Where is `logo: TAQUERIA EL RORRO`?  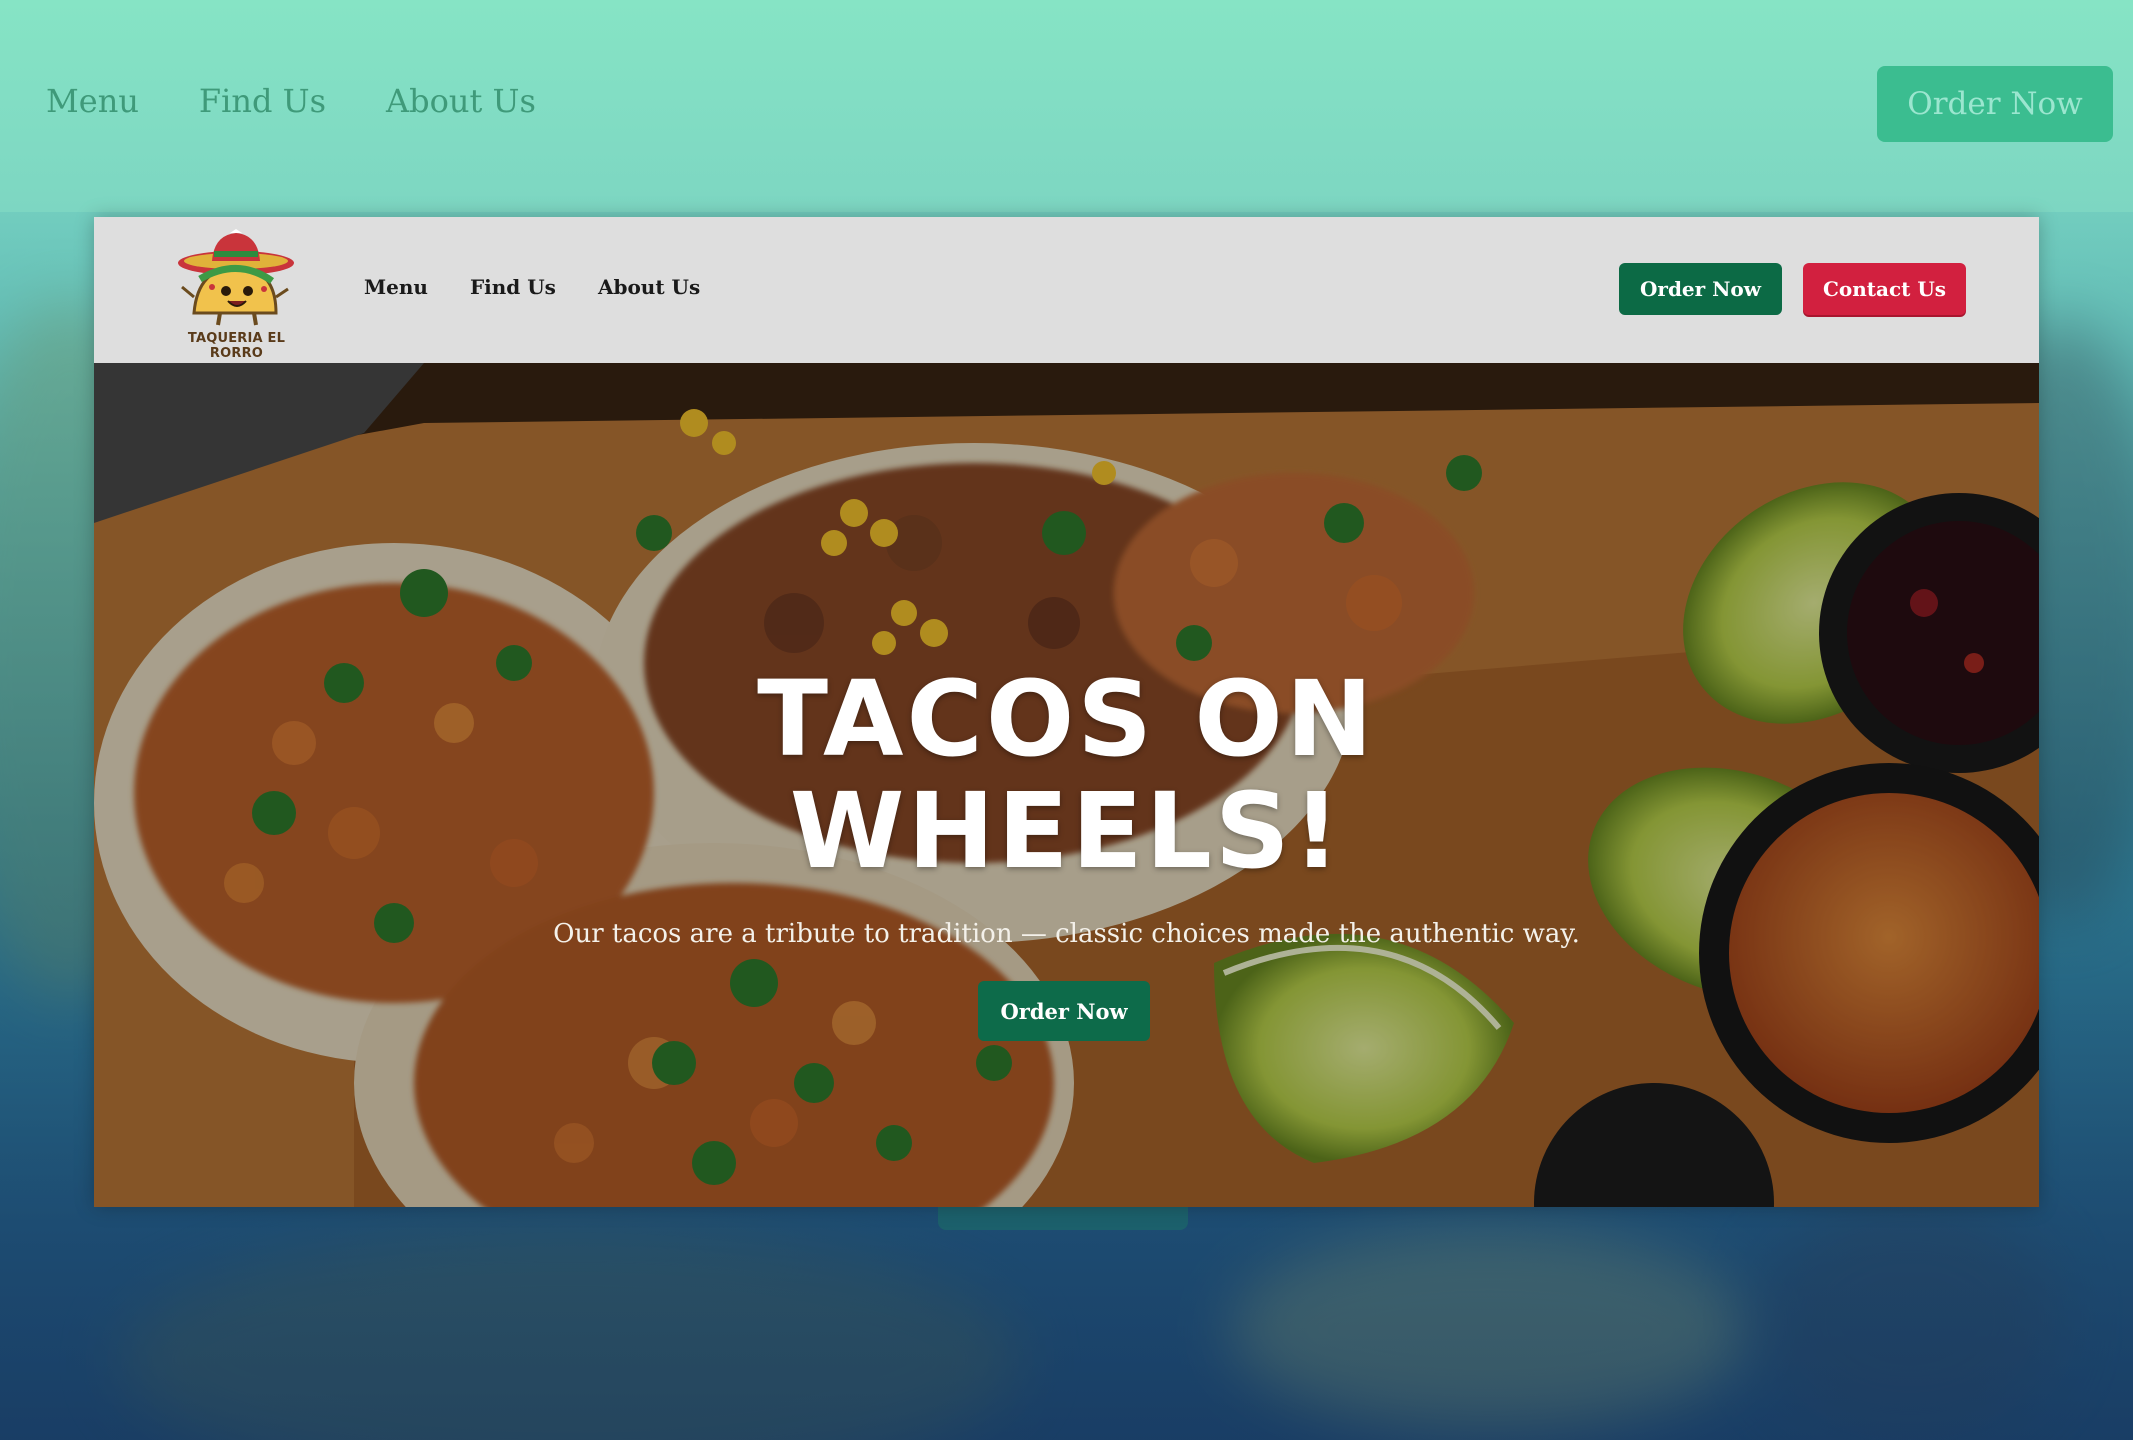 logo: TAQUERIA EL RORRO is located at coordinates (236, 294).